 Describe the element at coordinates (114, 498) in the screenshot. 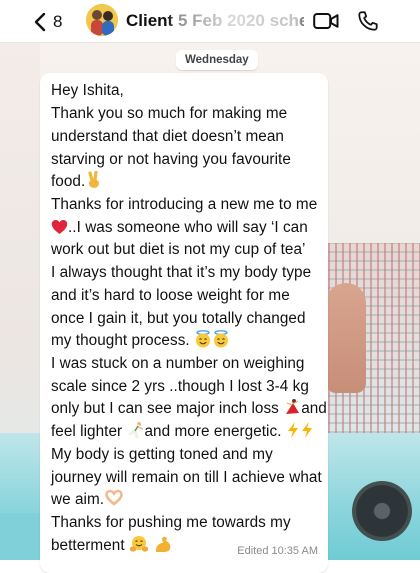

I see `heart-hands-emoji` at that location.